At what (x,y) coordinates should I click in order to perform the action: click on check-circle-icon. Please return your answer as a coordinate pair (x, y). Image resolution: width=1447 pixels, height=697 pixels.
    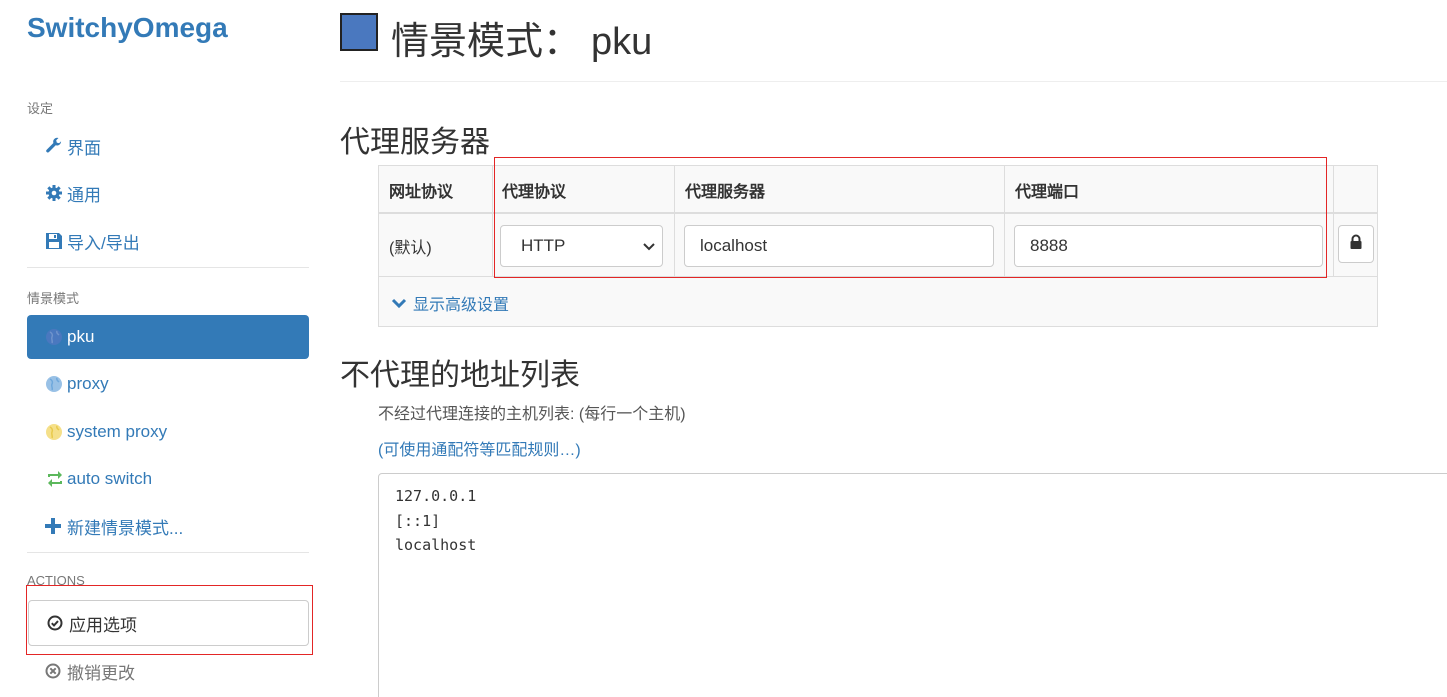
    Looking at the image, I should click on (58, 623).